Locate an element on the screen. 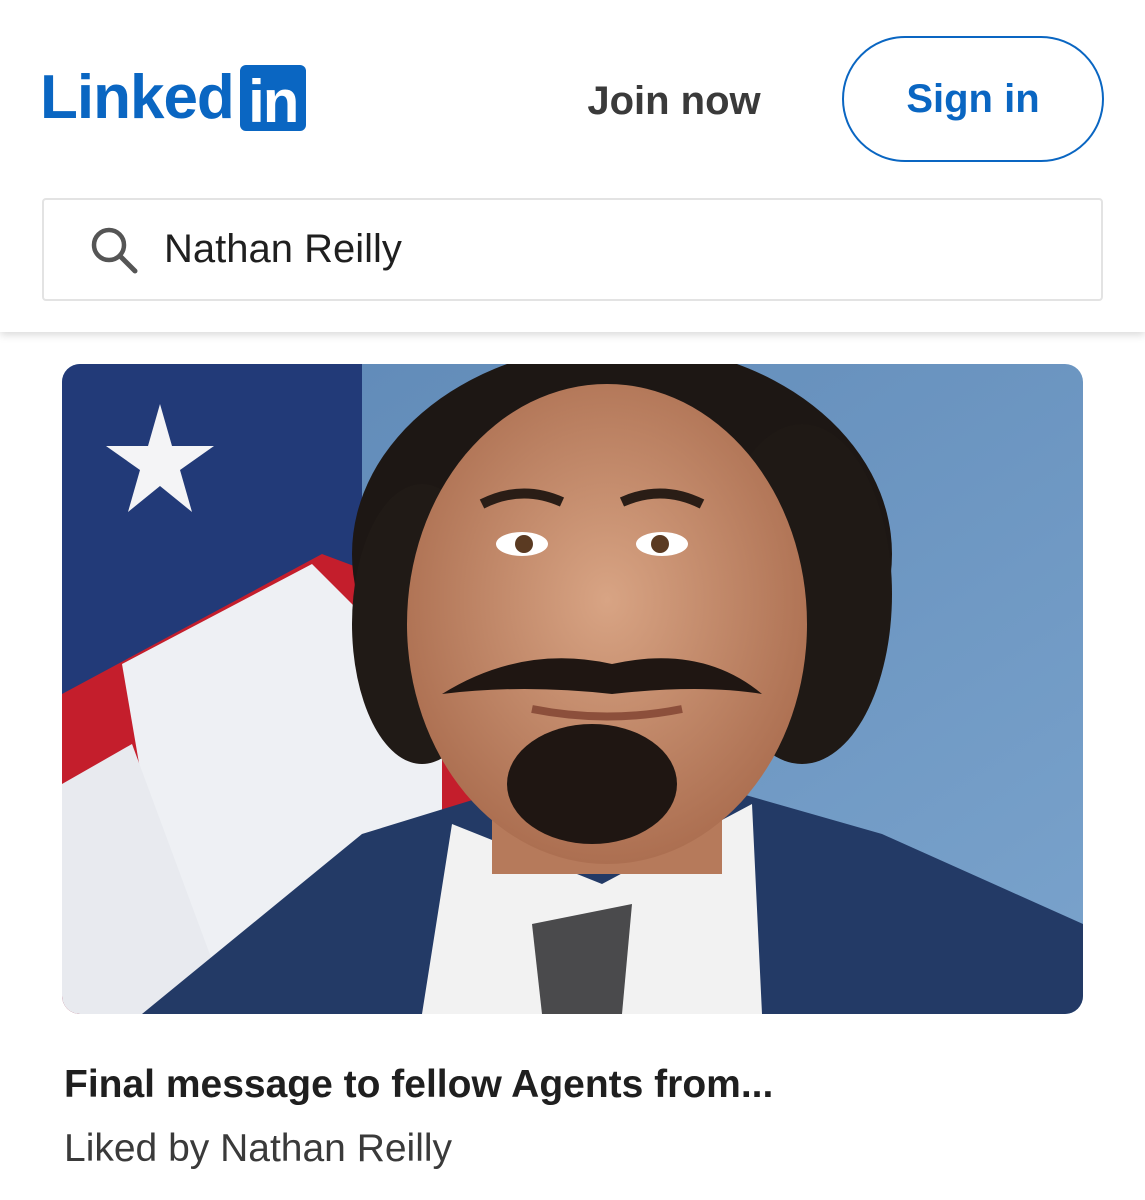  linkedin-logo: Linked in is located at coordinates (173, 99).